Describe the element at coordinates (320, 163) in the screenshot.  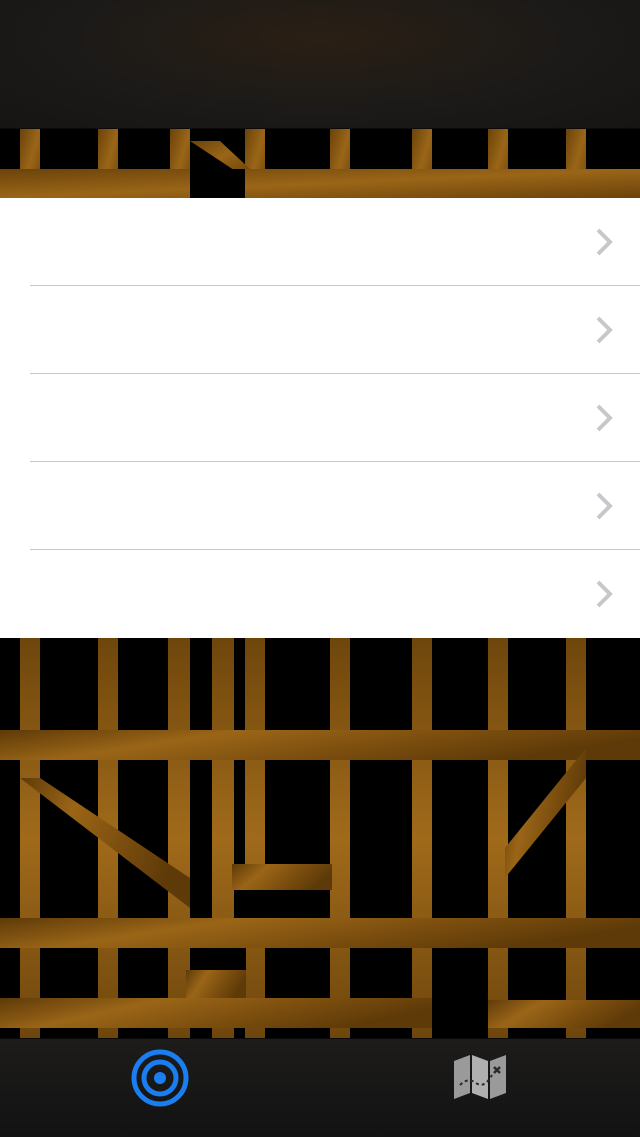
I see `wood-lattice-top` at that location.